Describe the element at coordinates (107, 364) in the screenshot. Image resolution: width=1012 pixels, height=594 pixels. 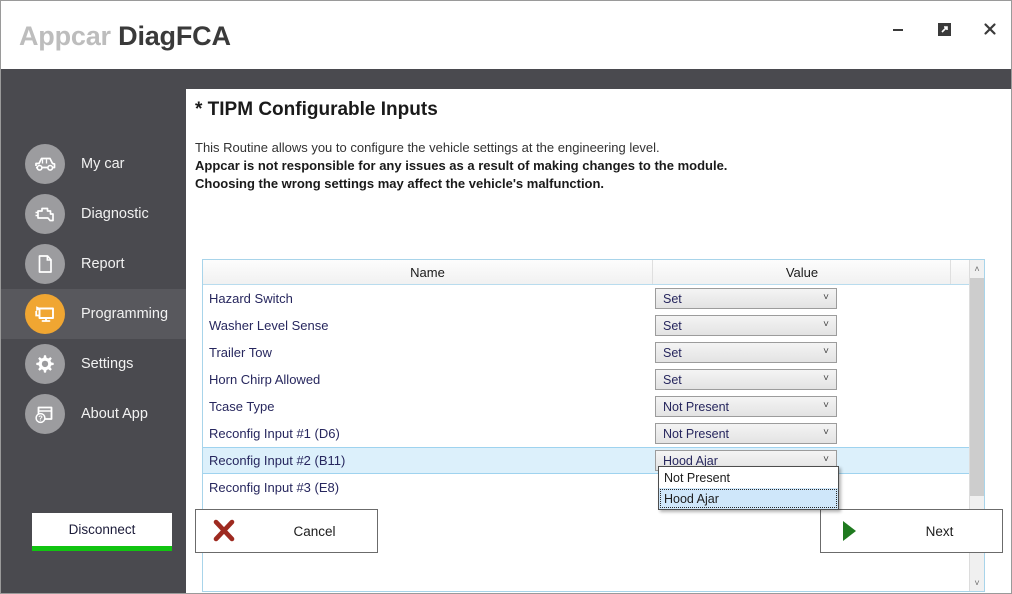
I see `sidebar-item-label: Settings` at that location.